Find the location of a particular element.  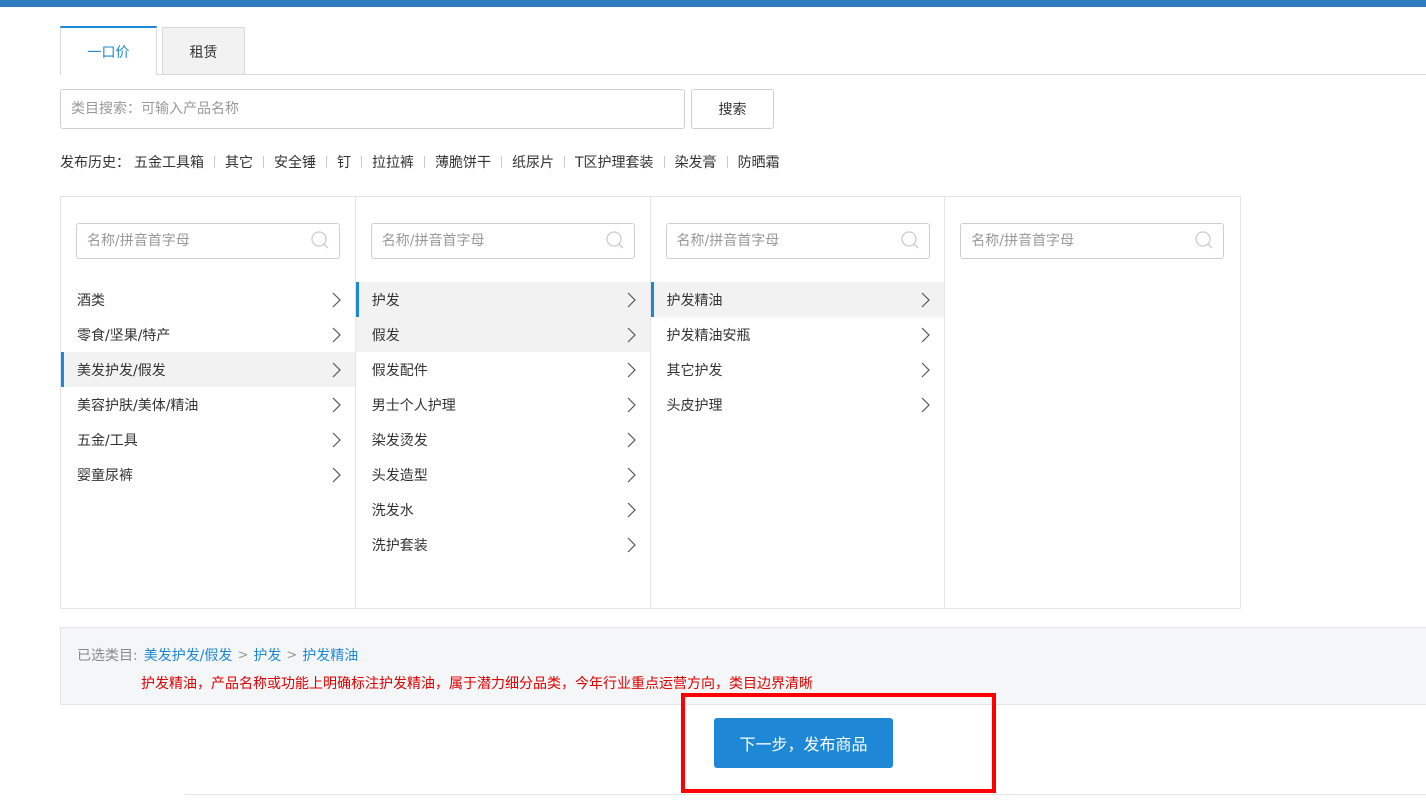

category-label: 男士个人护理 is located at coordinates (413, 405).